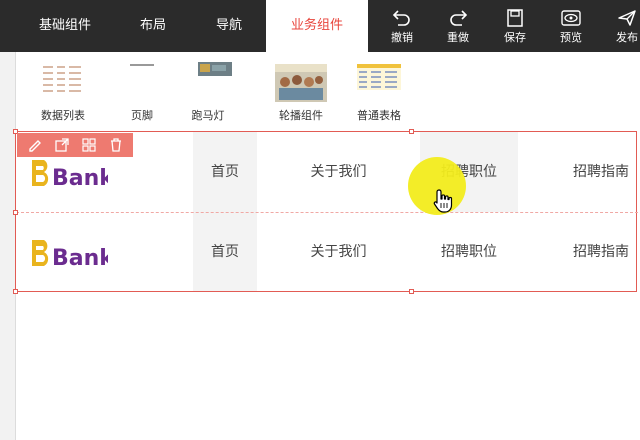 This screenshot has height=440, width=640. What do you see at coordinates (142, 65) in the screenshot?
I see `footer-thumbnail` at bounding box center [142, 65].